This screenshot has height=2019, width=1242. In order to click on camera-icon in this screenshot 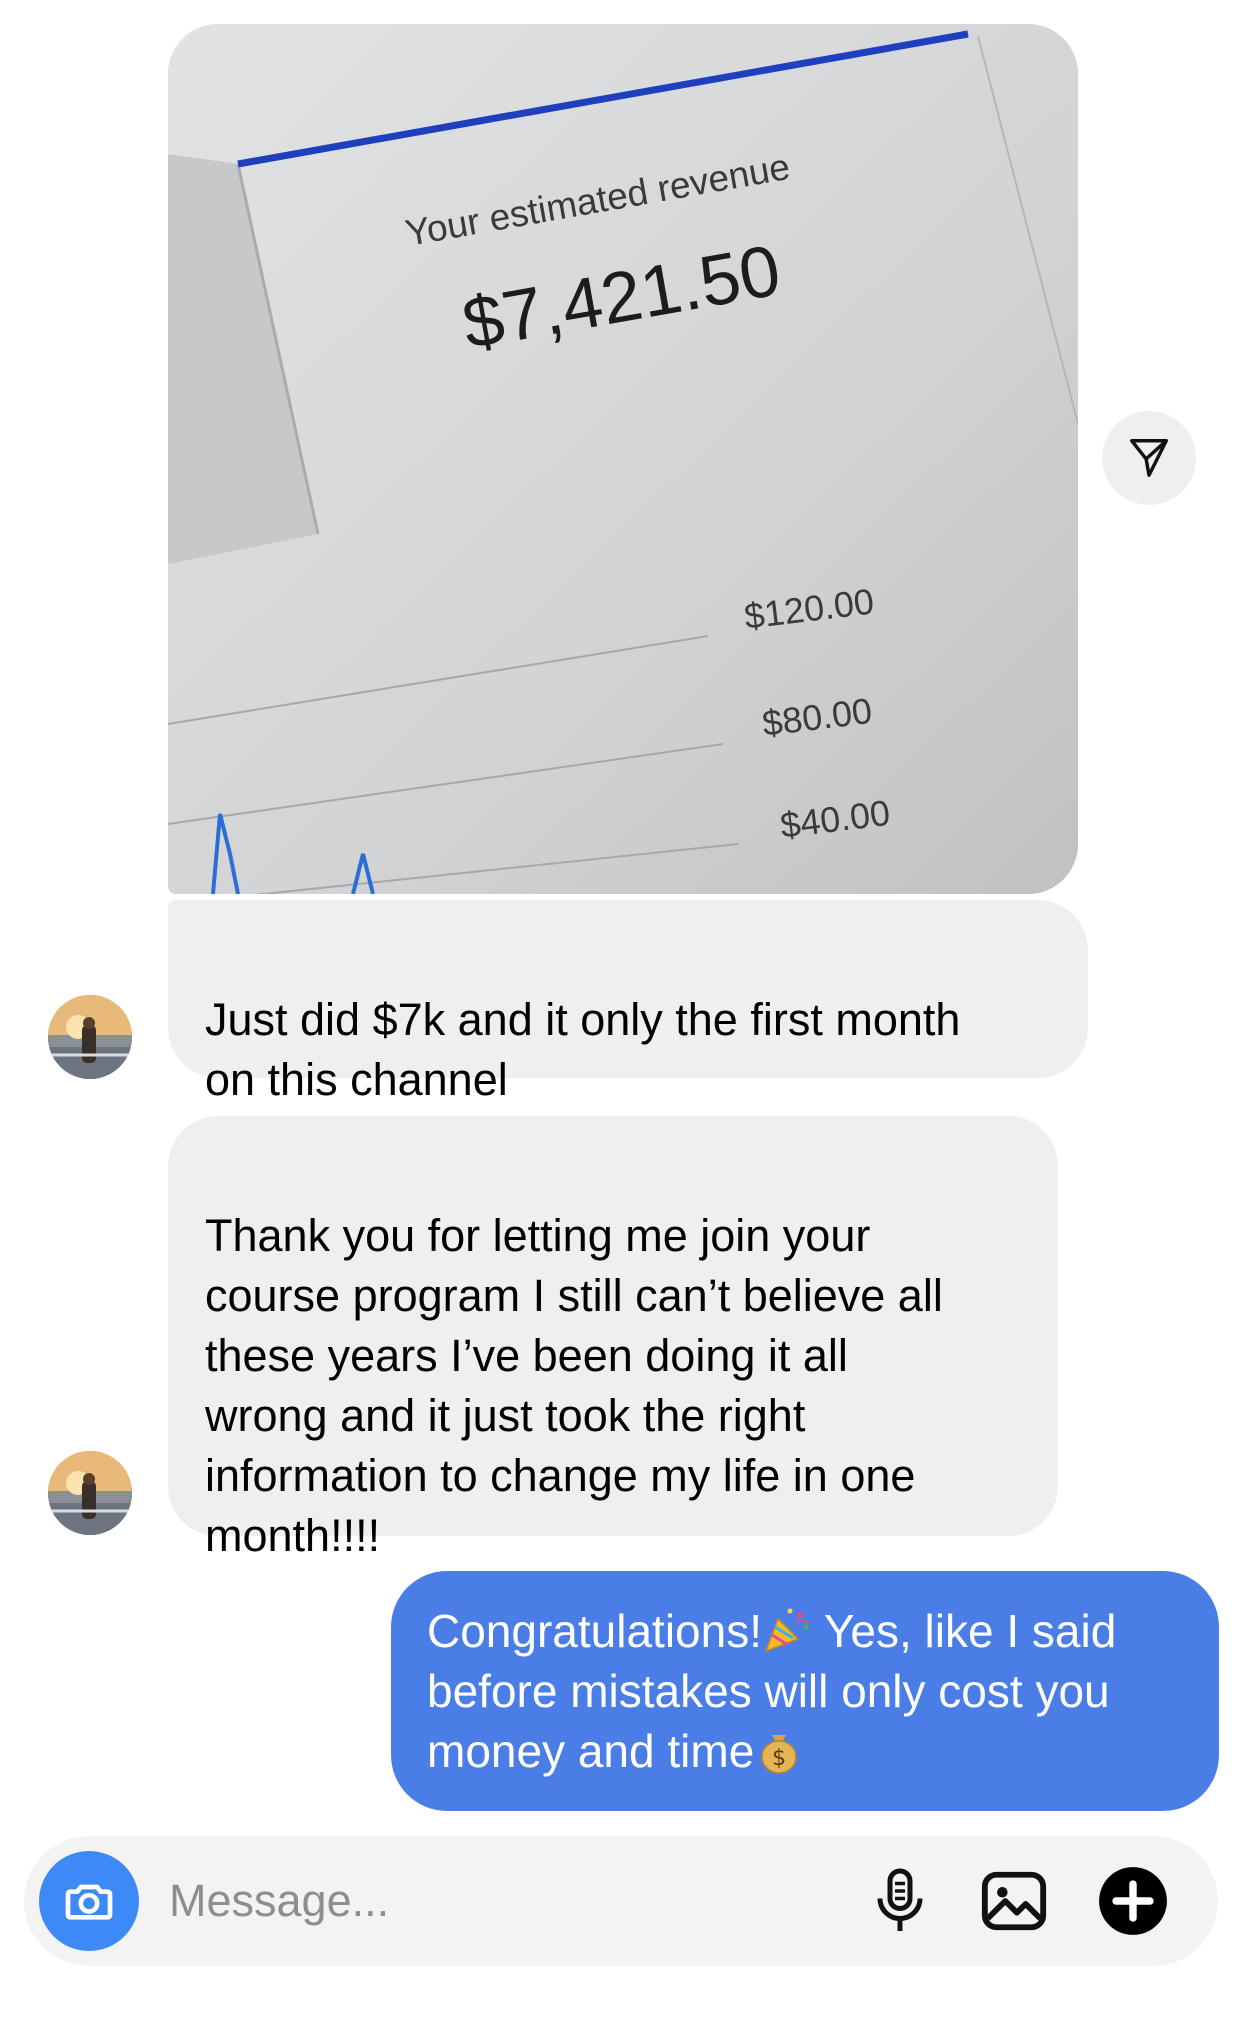, I will do `click(89, 1902)`.